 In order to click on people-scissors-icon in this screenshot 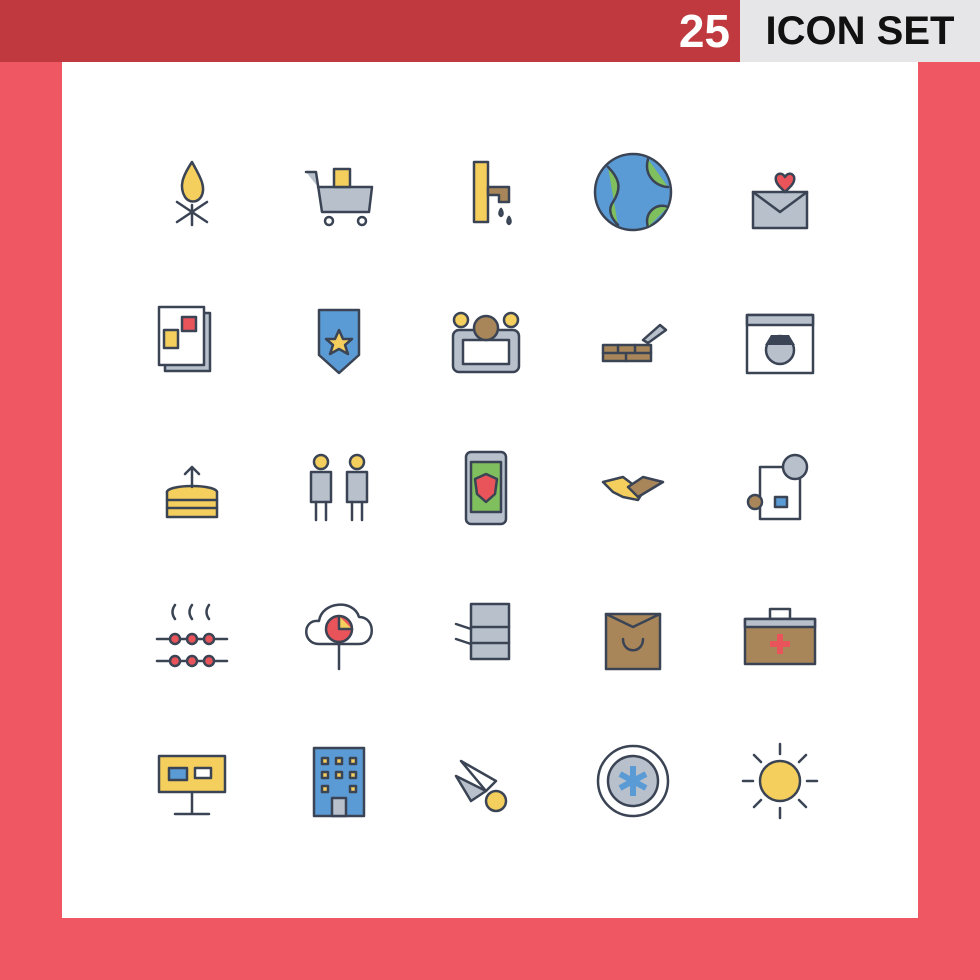, I will do `click(339, 487)`.